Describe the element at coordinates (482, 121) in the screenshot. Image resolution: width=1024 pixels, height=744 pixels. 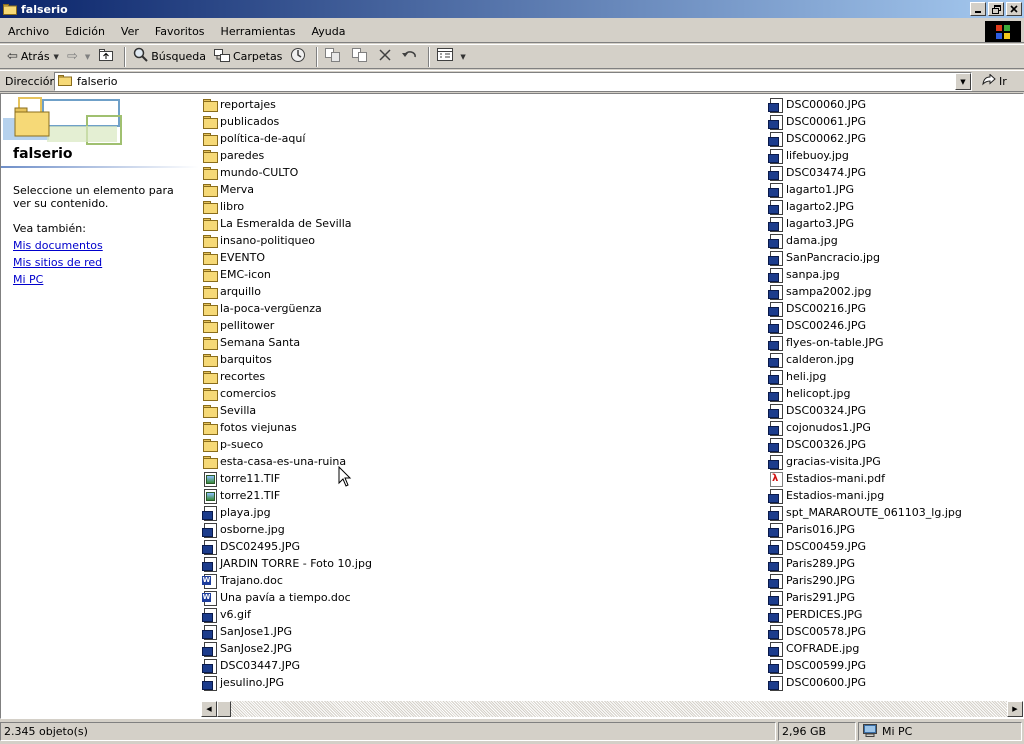
I see `file-item: publicados` at that location.